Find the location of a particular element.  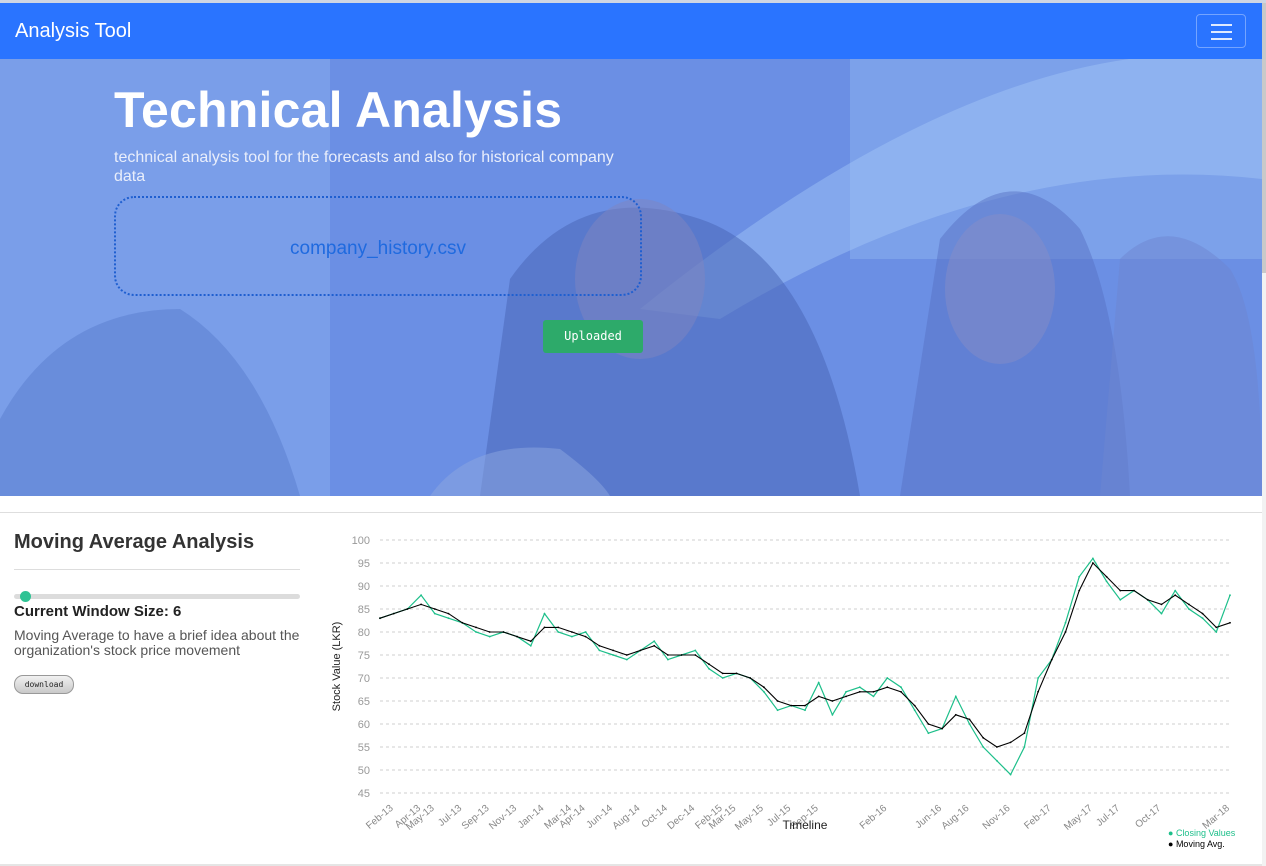

y-tick-label: 100 is located at coordinates (361, 541).